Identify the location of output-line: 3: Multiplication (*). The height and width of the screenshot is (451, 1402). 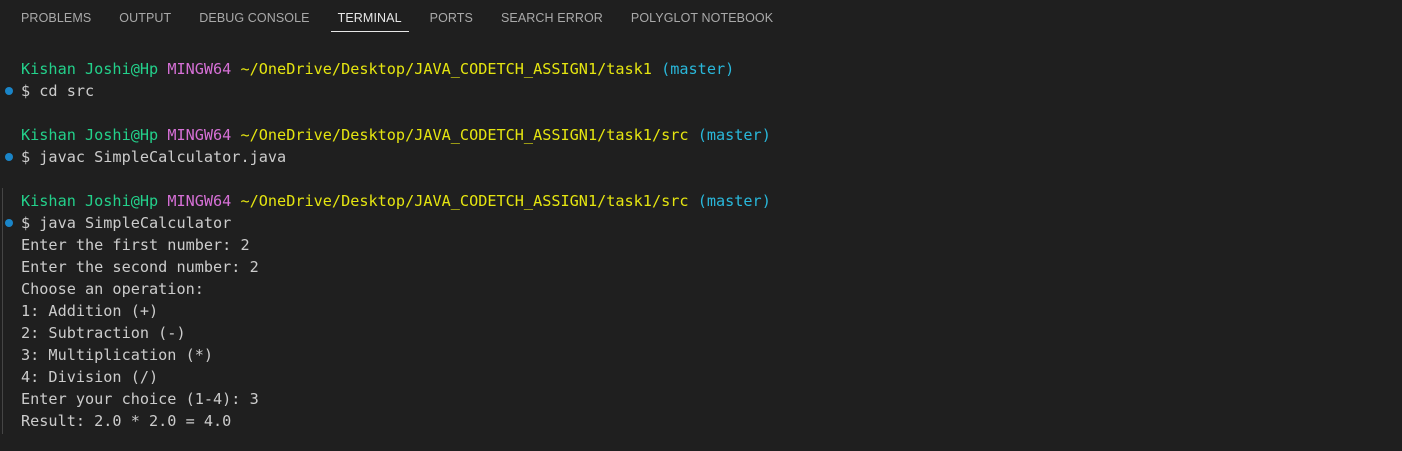
(117, 355).